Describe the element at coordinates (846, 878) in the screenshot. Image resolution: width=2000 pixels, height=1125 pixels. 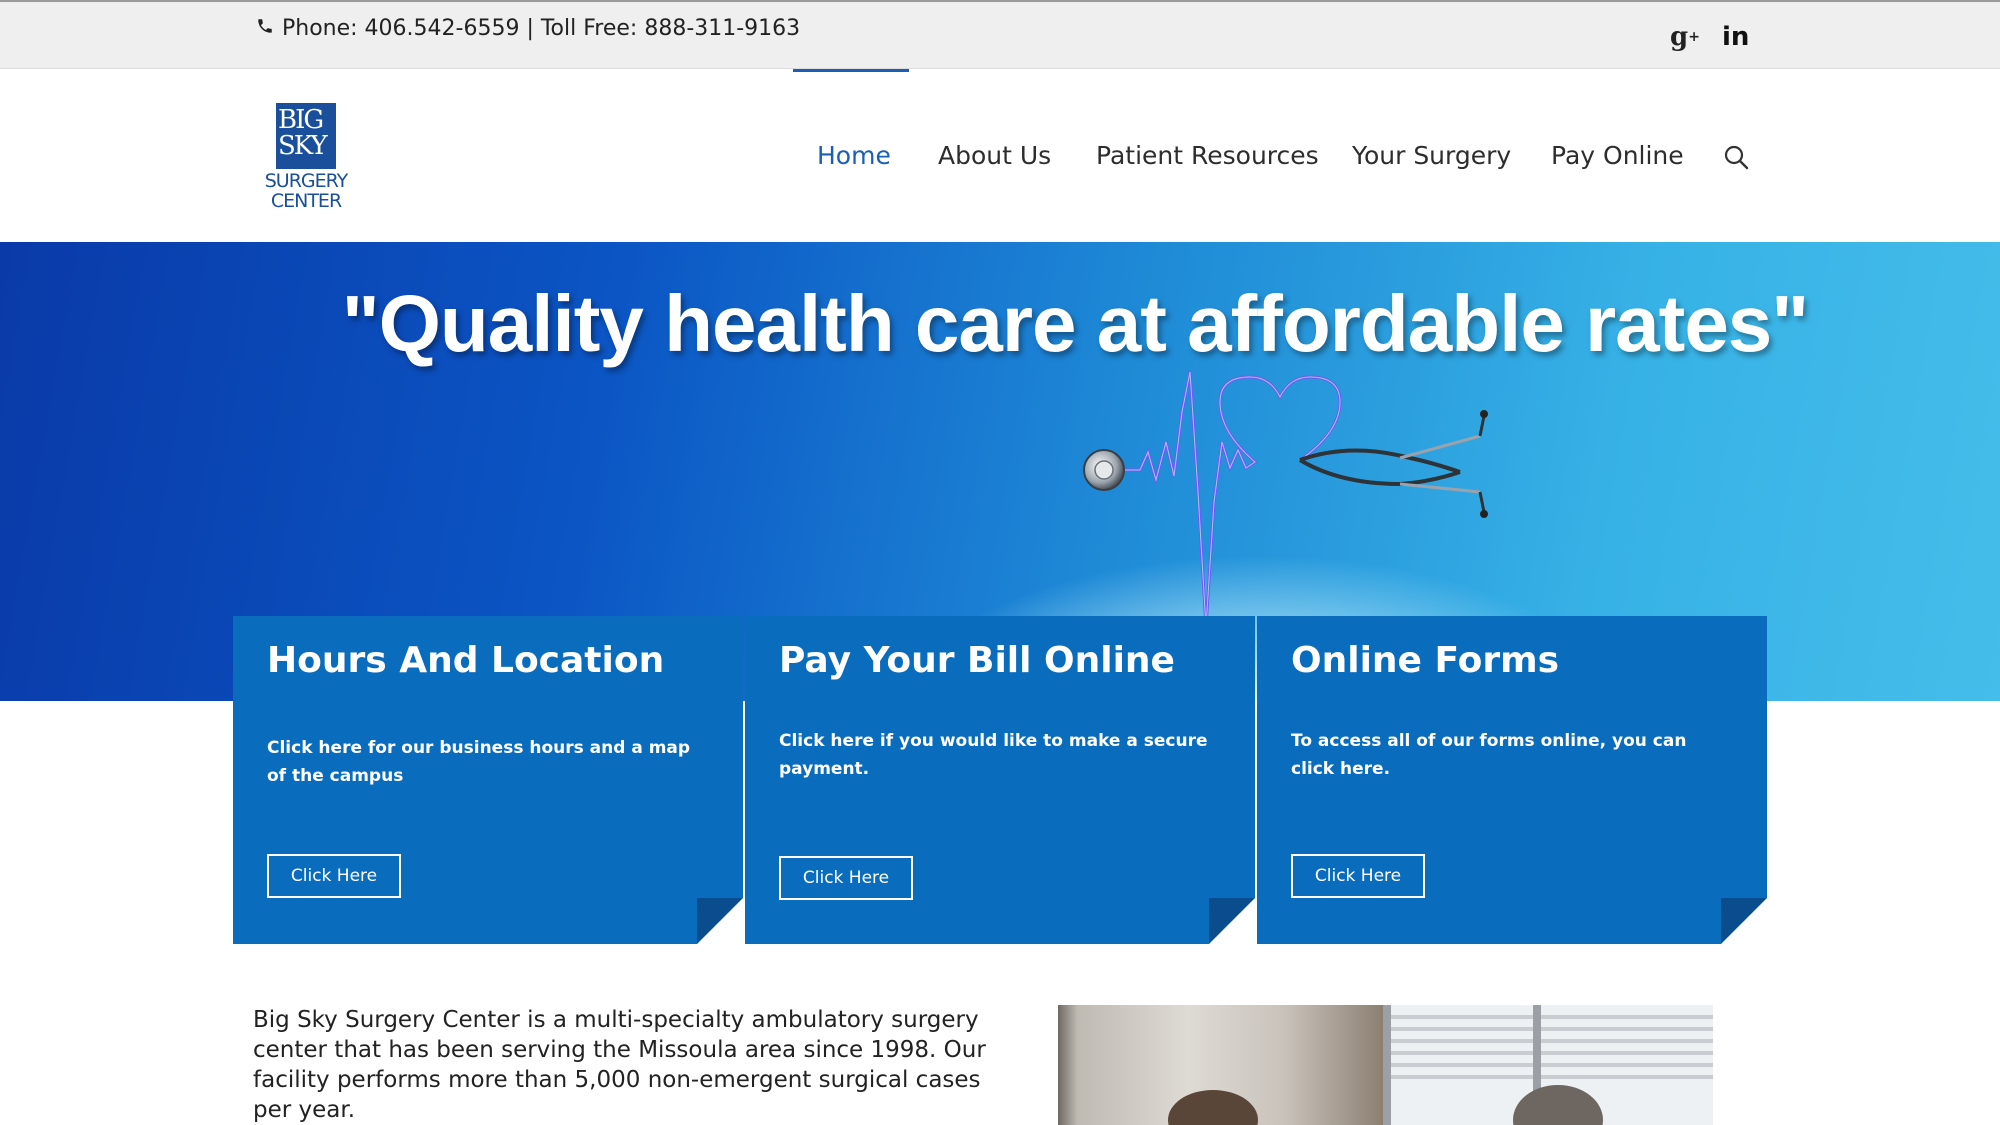
I see `pay-bill-click-button: Click Here` at that location.